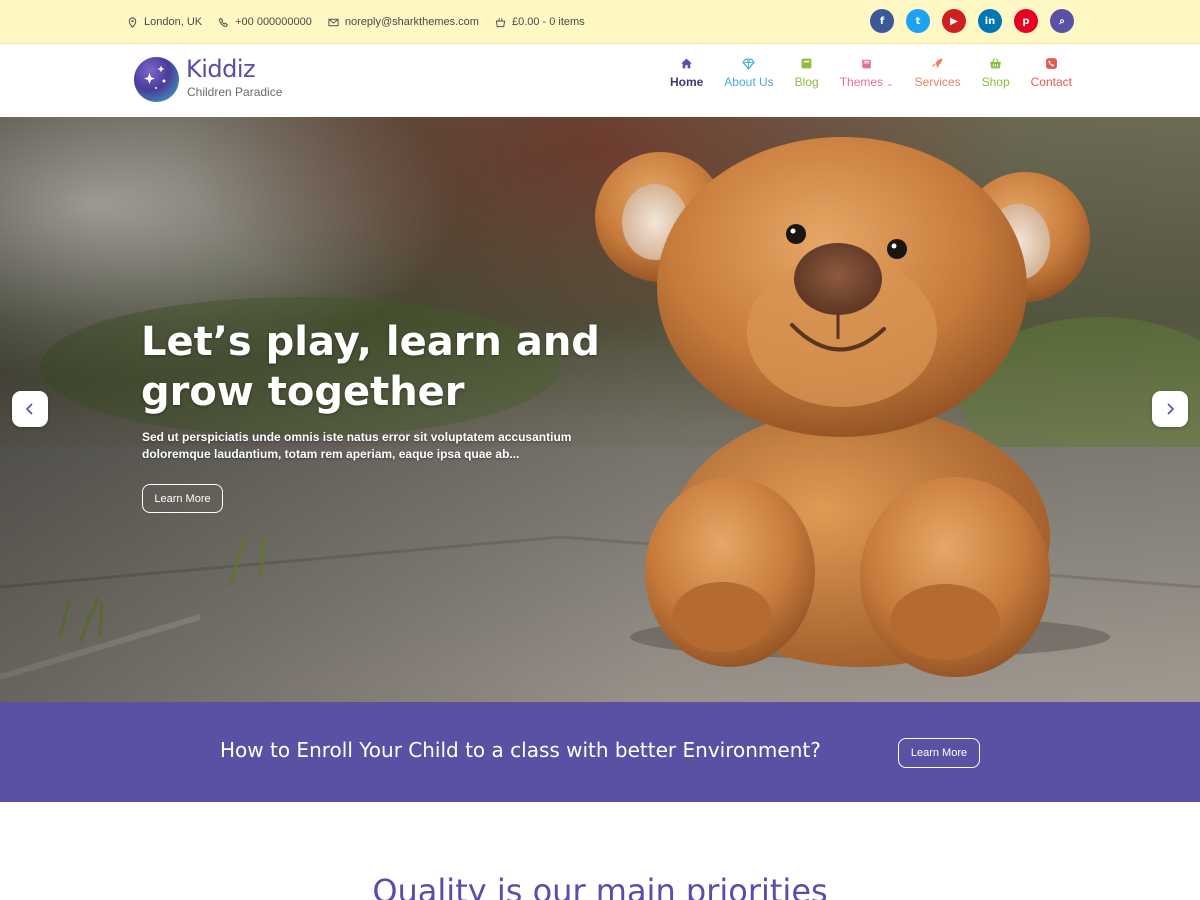  I want to click on location-info: London, UK, so click(164, 22).